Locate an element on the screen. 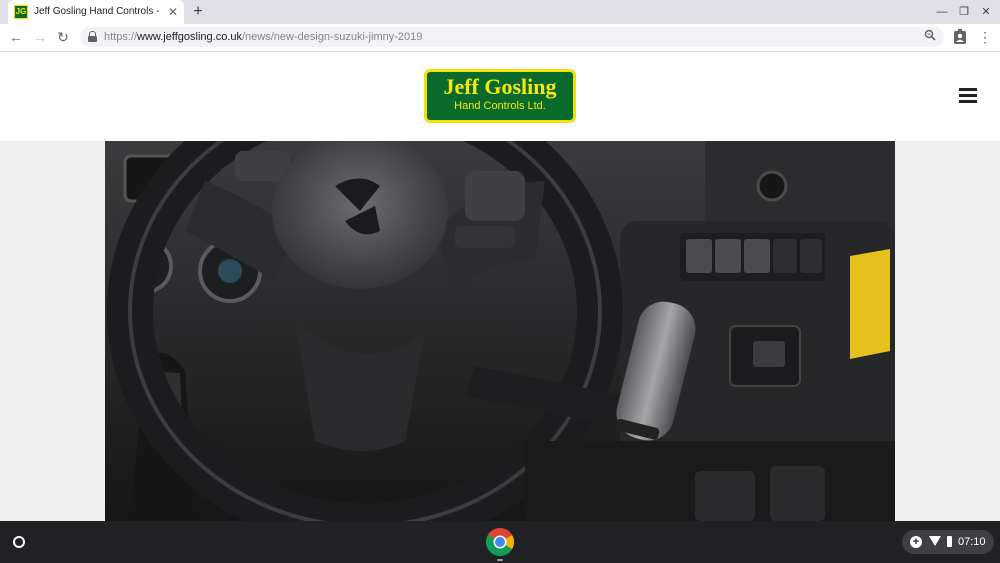  battery-icon is located at coordinates (949, 541).